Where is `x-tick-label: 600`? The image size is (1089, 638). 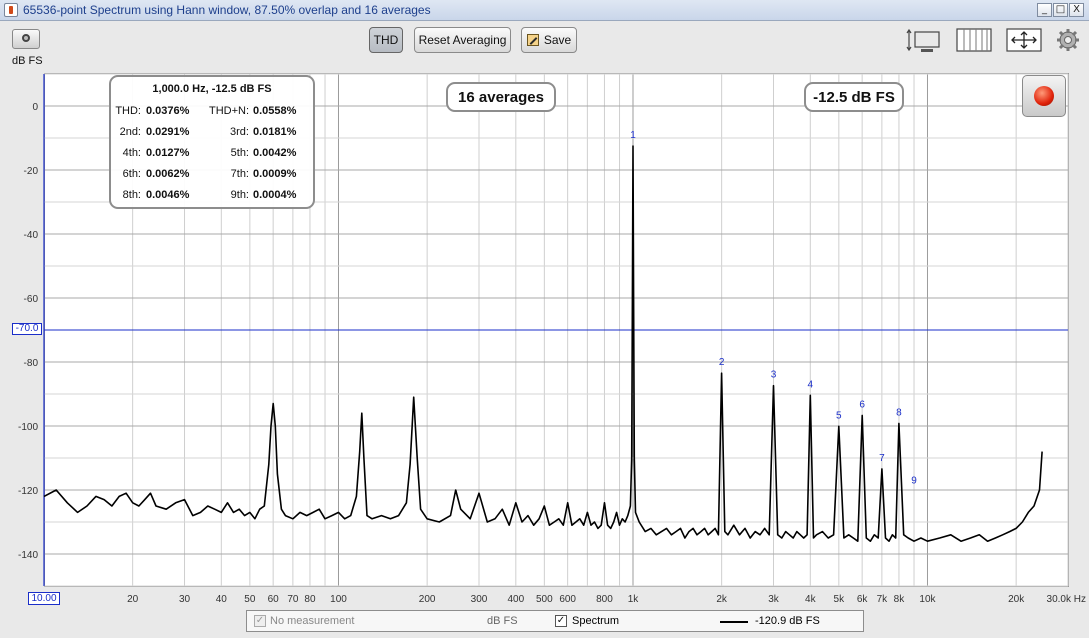
x-tick-label: 600 is located at coordinates (567, 599).